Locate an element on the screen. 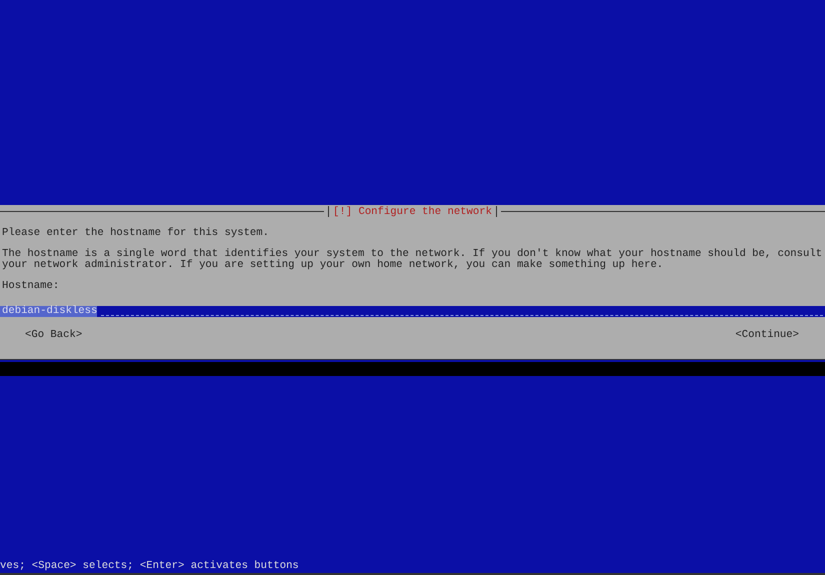 The height and width of the screenshot is (575, 825). field-label: Hostname: is located at coordinates (31, 286).